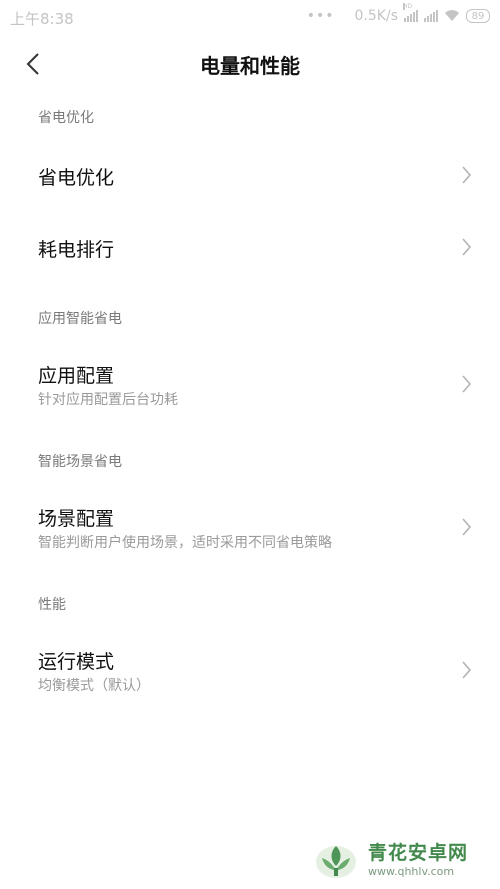 The image size is (500, 889). Describe the element at coordinates (76, 376) in the screenshot. I see `list-item-title: 应用配置` at that location.